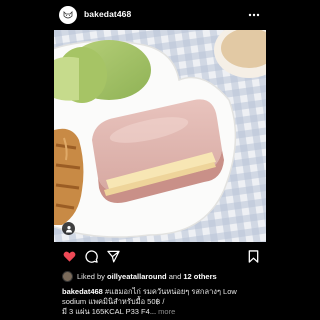 Image resolution: width=320 pixels, height=320 pixels. I want to click on caption-more-link: more, so click(166, 311).